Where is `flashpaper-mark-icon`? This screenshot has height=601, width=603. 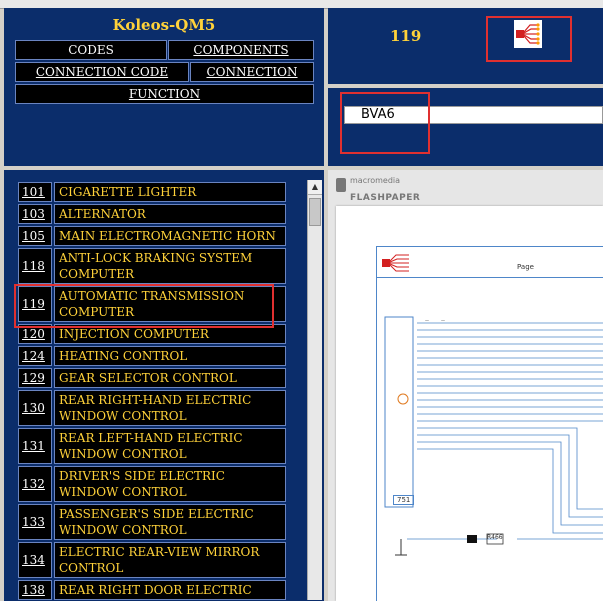 flashpaper-mark-icon is located at coordinates (341, 185).